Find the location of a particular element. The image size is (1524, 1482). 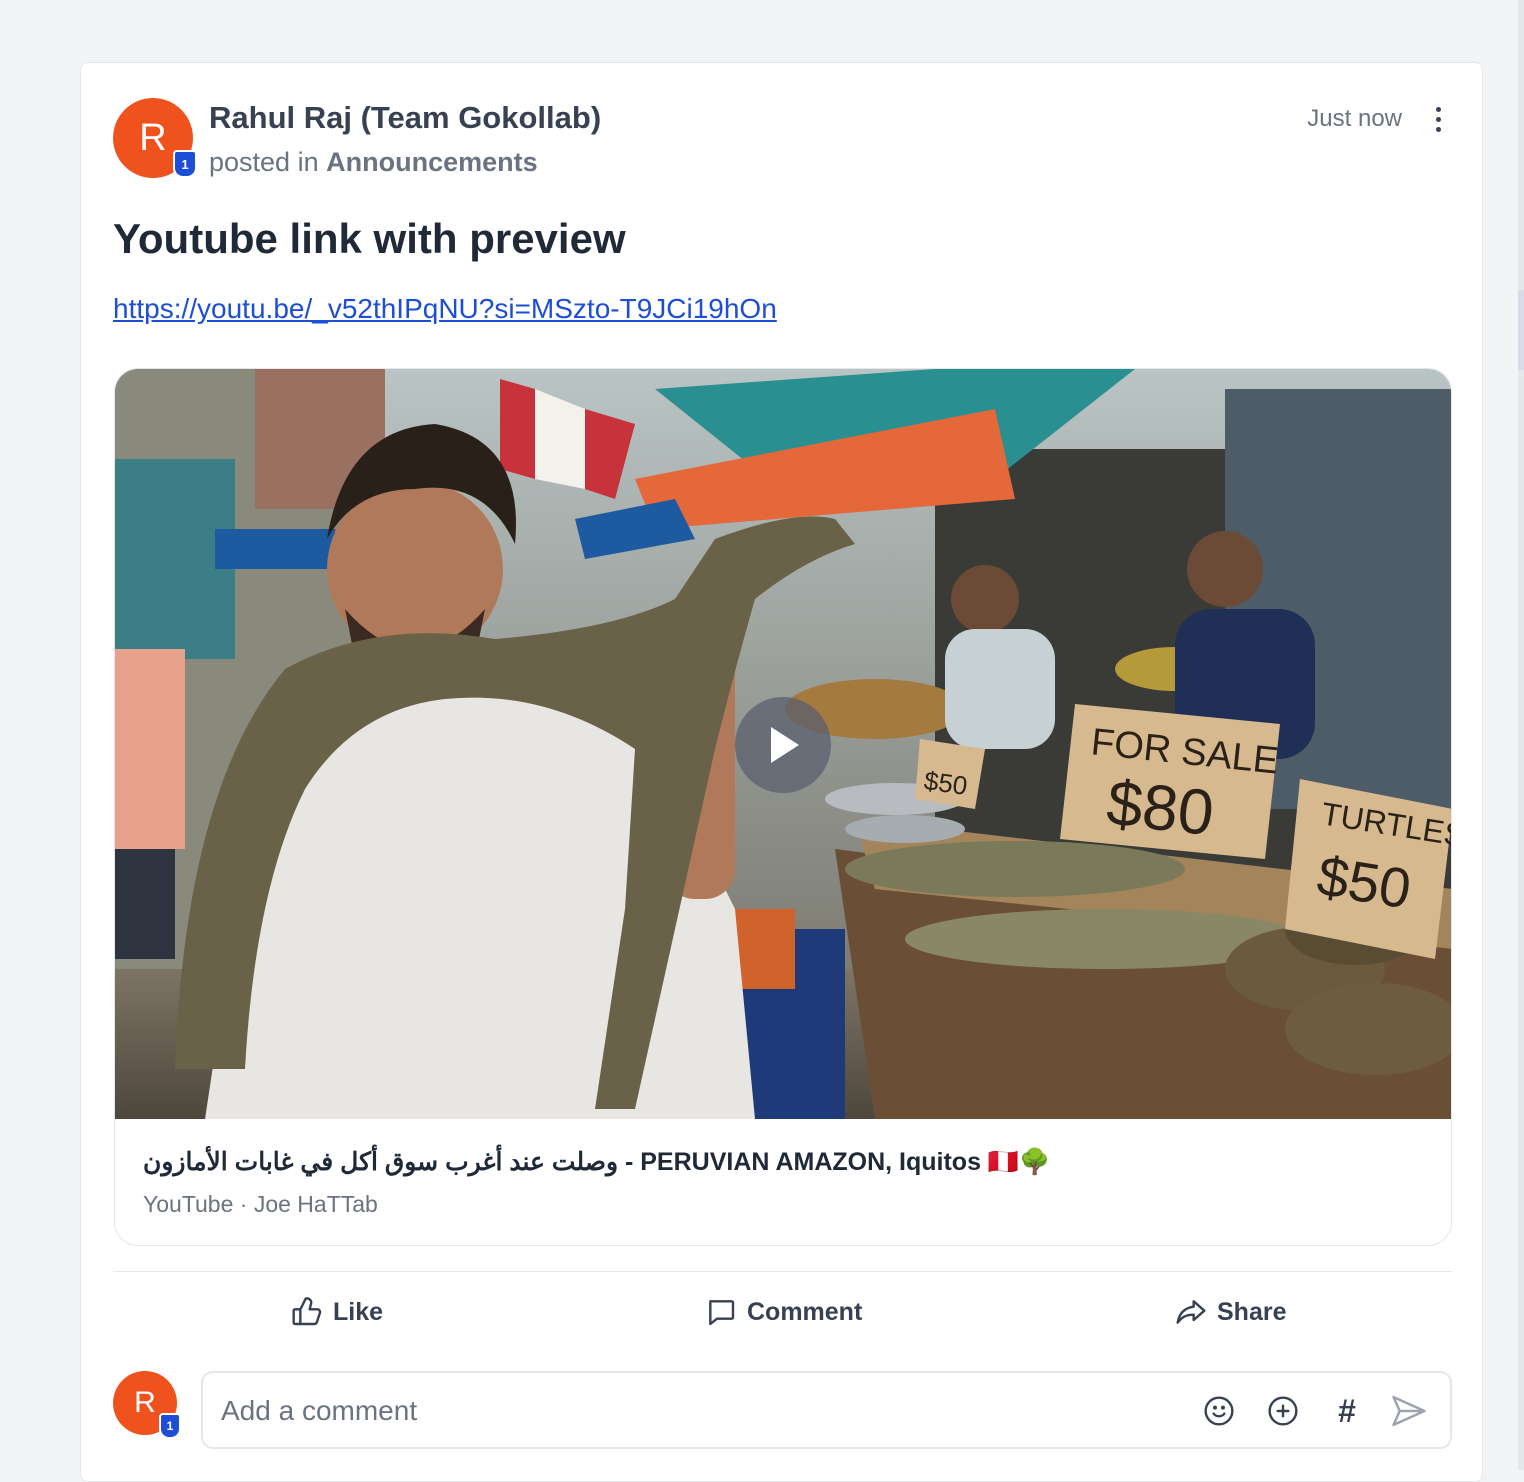

sign-small-price: $50 is located at coordinates (945, 783).